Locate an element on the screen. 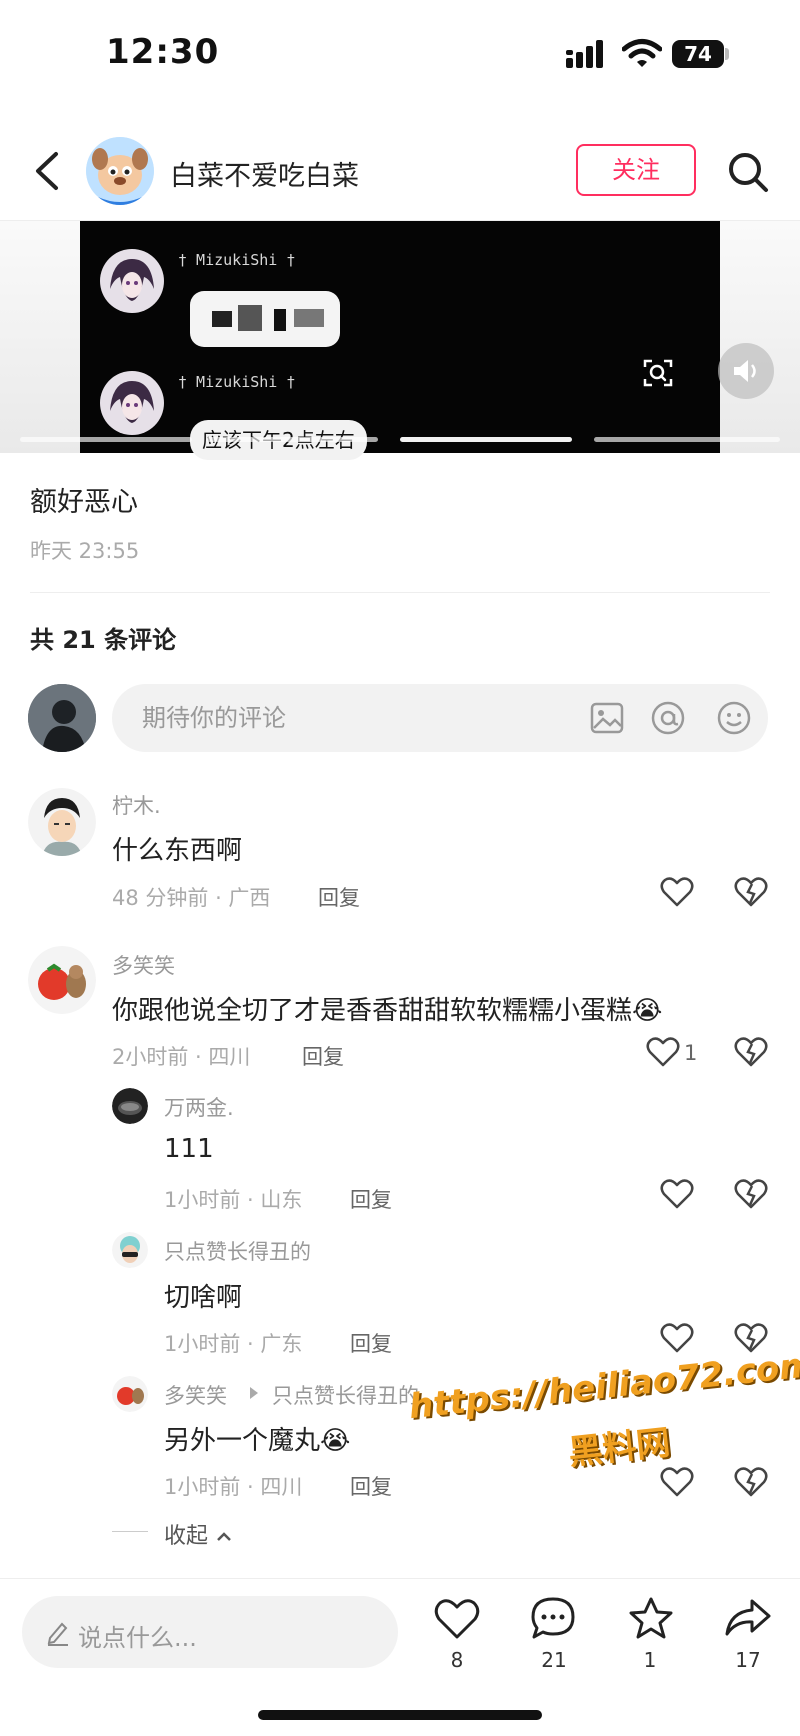 The image size is (800, 1736). reply-text: 另外一个魔丸😭 is located at coordinates (257, 1441).